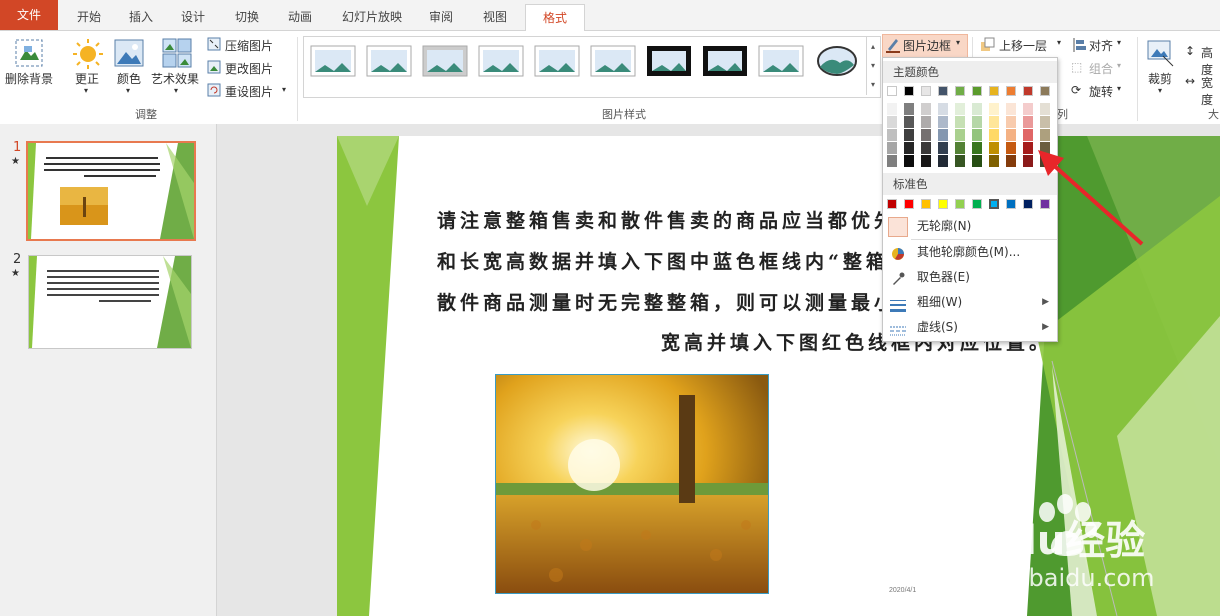 The image size is (1220, 616). Describe the element at coordinates (555, 17) in the screenshot. I see `tab-format: 格式` at that location.